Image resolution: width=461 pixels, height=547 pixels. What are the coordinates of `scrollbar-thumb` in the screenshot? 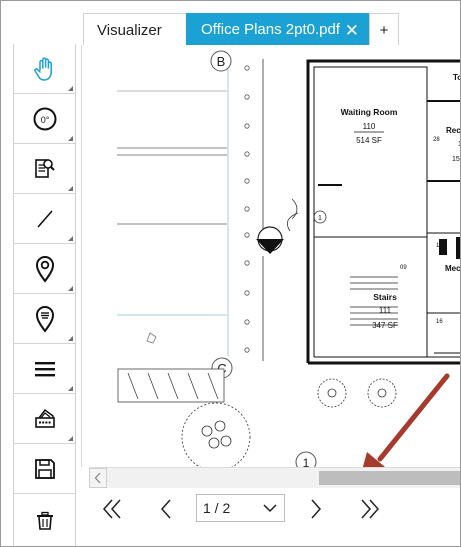 It's located at (389, 478).